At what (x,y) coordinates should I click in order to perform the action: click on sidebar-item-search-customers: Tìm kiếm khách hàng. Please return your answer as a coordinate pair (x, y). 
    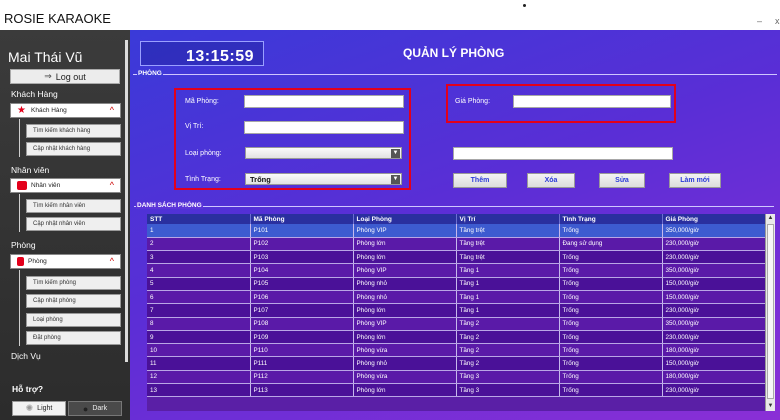
    Looking at the image, I should click on (73, 131).